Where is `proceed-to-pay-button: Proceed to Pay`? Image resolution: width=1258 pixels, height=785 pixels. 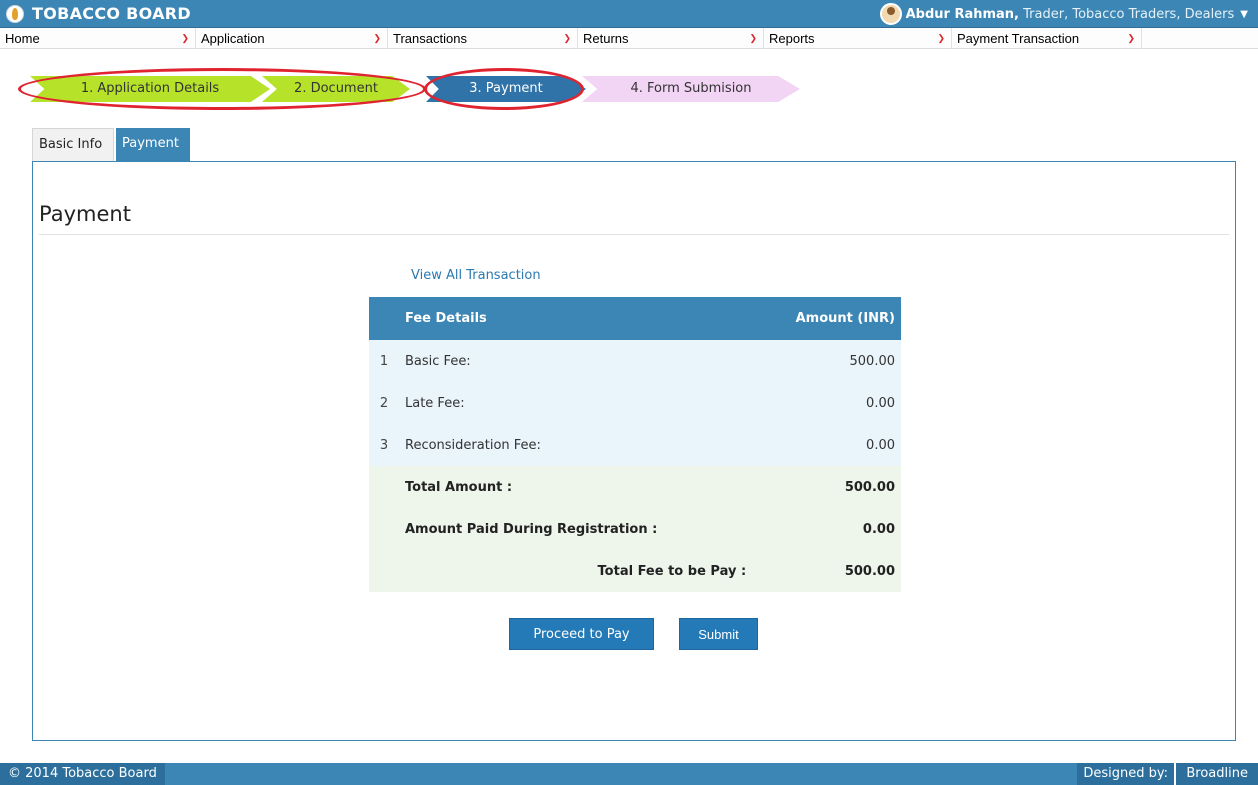
proceed-to-pay-button: Proceed to Pay is located at coordinates (581, 634).